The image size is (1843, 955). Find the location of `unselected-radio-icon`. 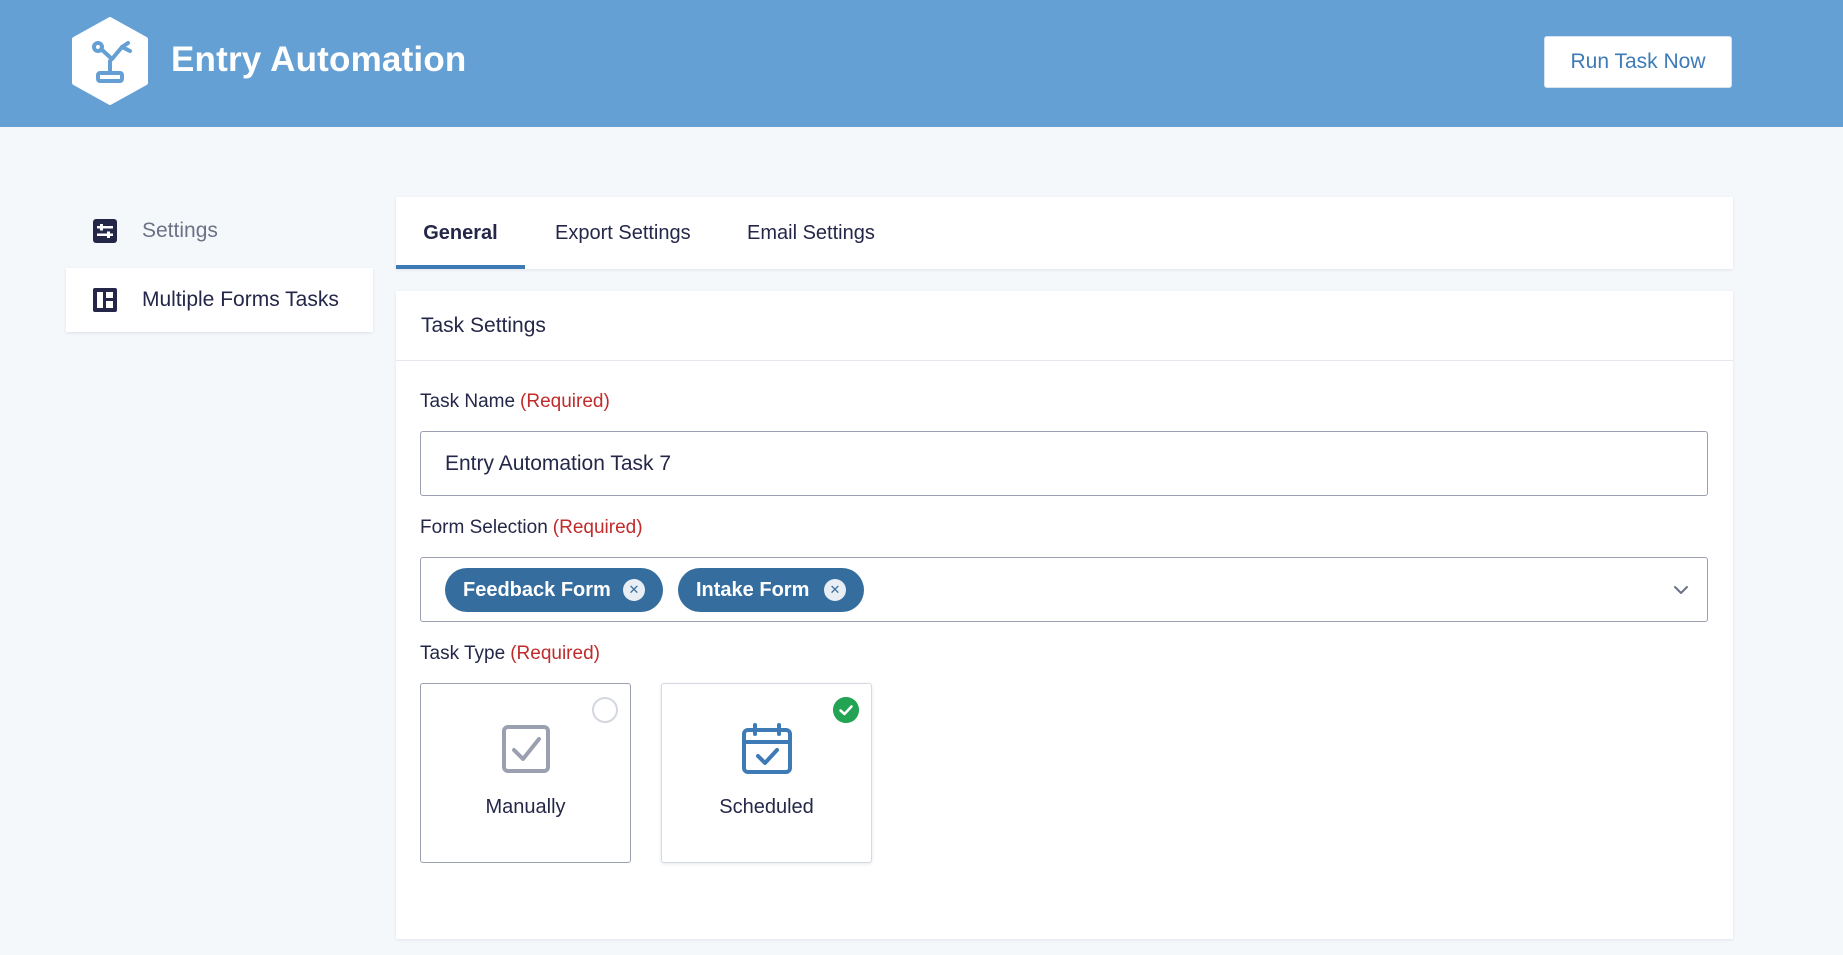

unselected-radio-icon is located at coordinates (605, 710).